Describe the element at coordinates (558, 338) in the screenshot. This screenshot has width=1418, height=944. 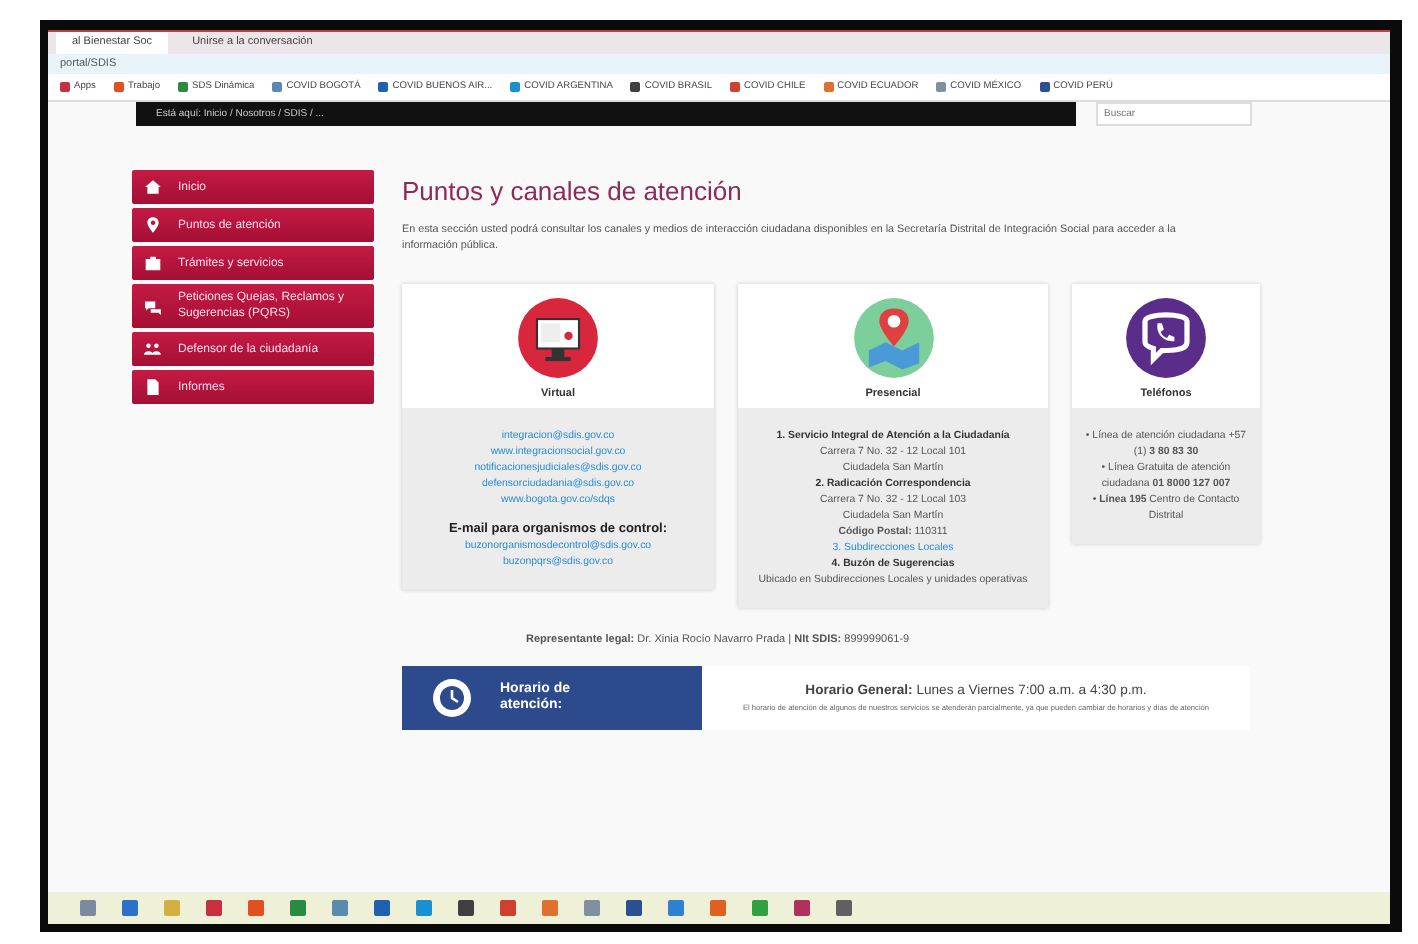
I see `monitor-icon` at that location.